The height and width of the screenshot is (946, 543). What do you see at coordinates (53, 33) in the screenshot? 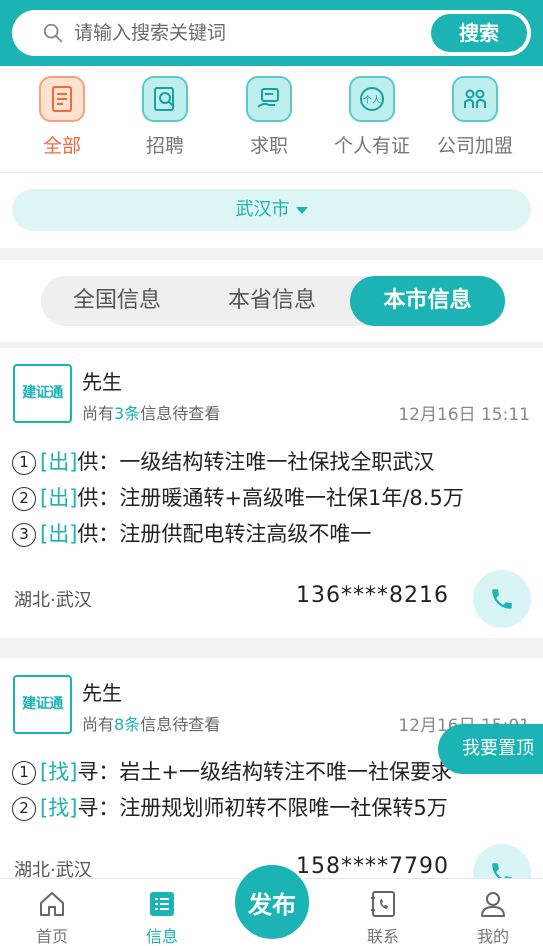
I see `search-icon` at bounding box center [53, 33].